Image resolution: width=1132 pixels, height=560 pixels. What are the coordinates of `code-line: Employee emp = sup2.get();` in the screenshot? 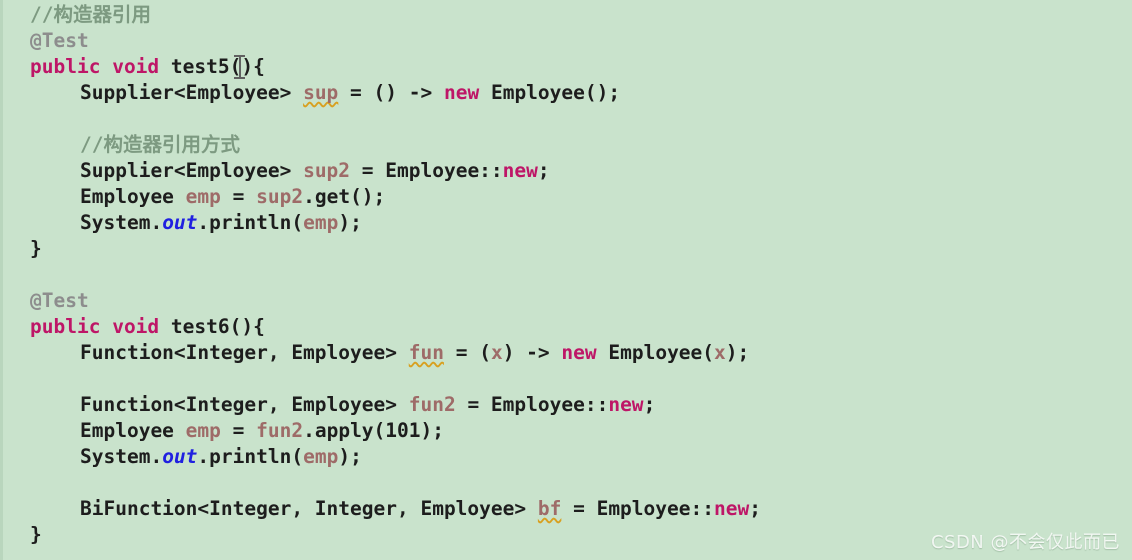 It's located at (192, 197).